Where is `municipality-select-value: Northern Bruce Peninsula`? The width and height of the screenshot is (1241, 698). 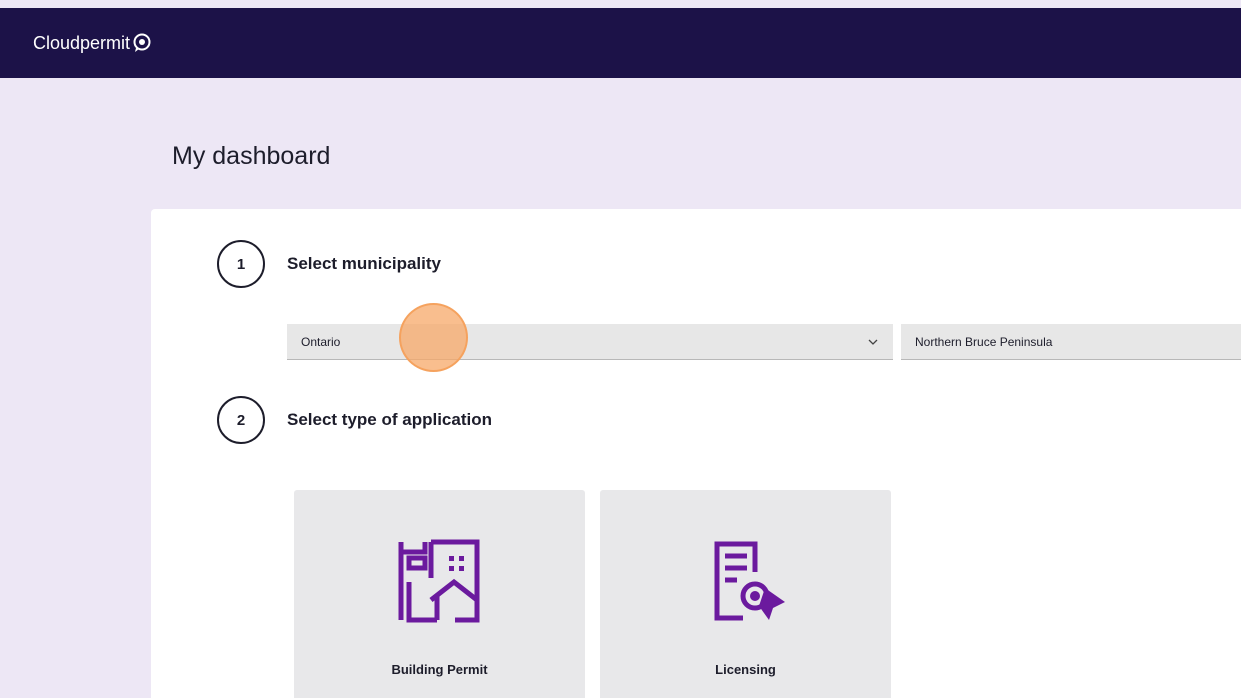
municipality-select-value: Northern Bruce Peninsula is located at coordinates (984, 341).